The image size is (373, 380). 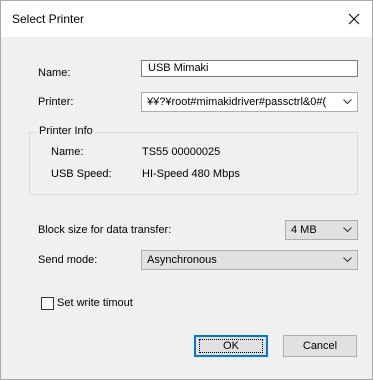 I want to click on send-mode-value: Asynchronous, so click(x=182, y=260).